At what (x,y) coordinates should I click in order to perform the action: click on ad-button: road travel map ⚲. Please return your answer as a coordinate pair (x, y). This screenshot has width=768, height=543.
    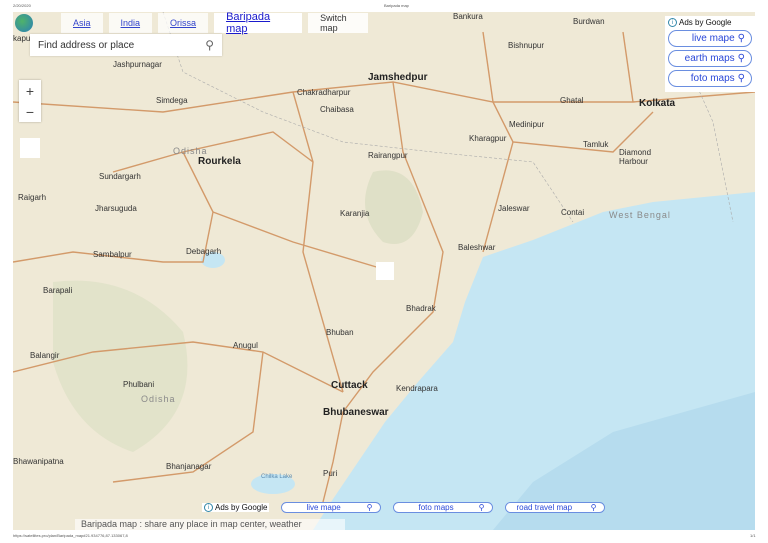
    Looking at the image, I should click on (555, 507).